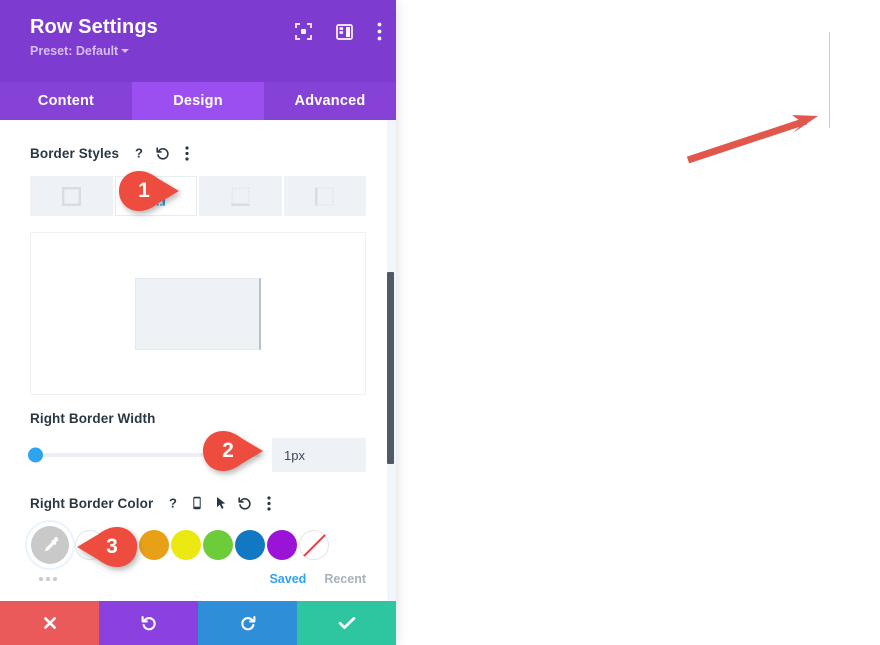  I want to click on border-styles-header: Border Styles ?, so click(198, 153).